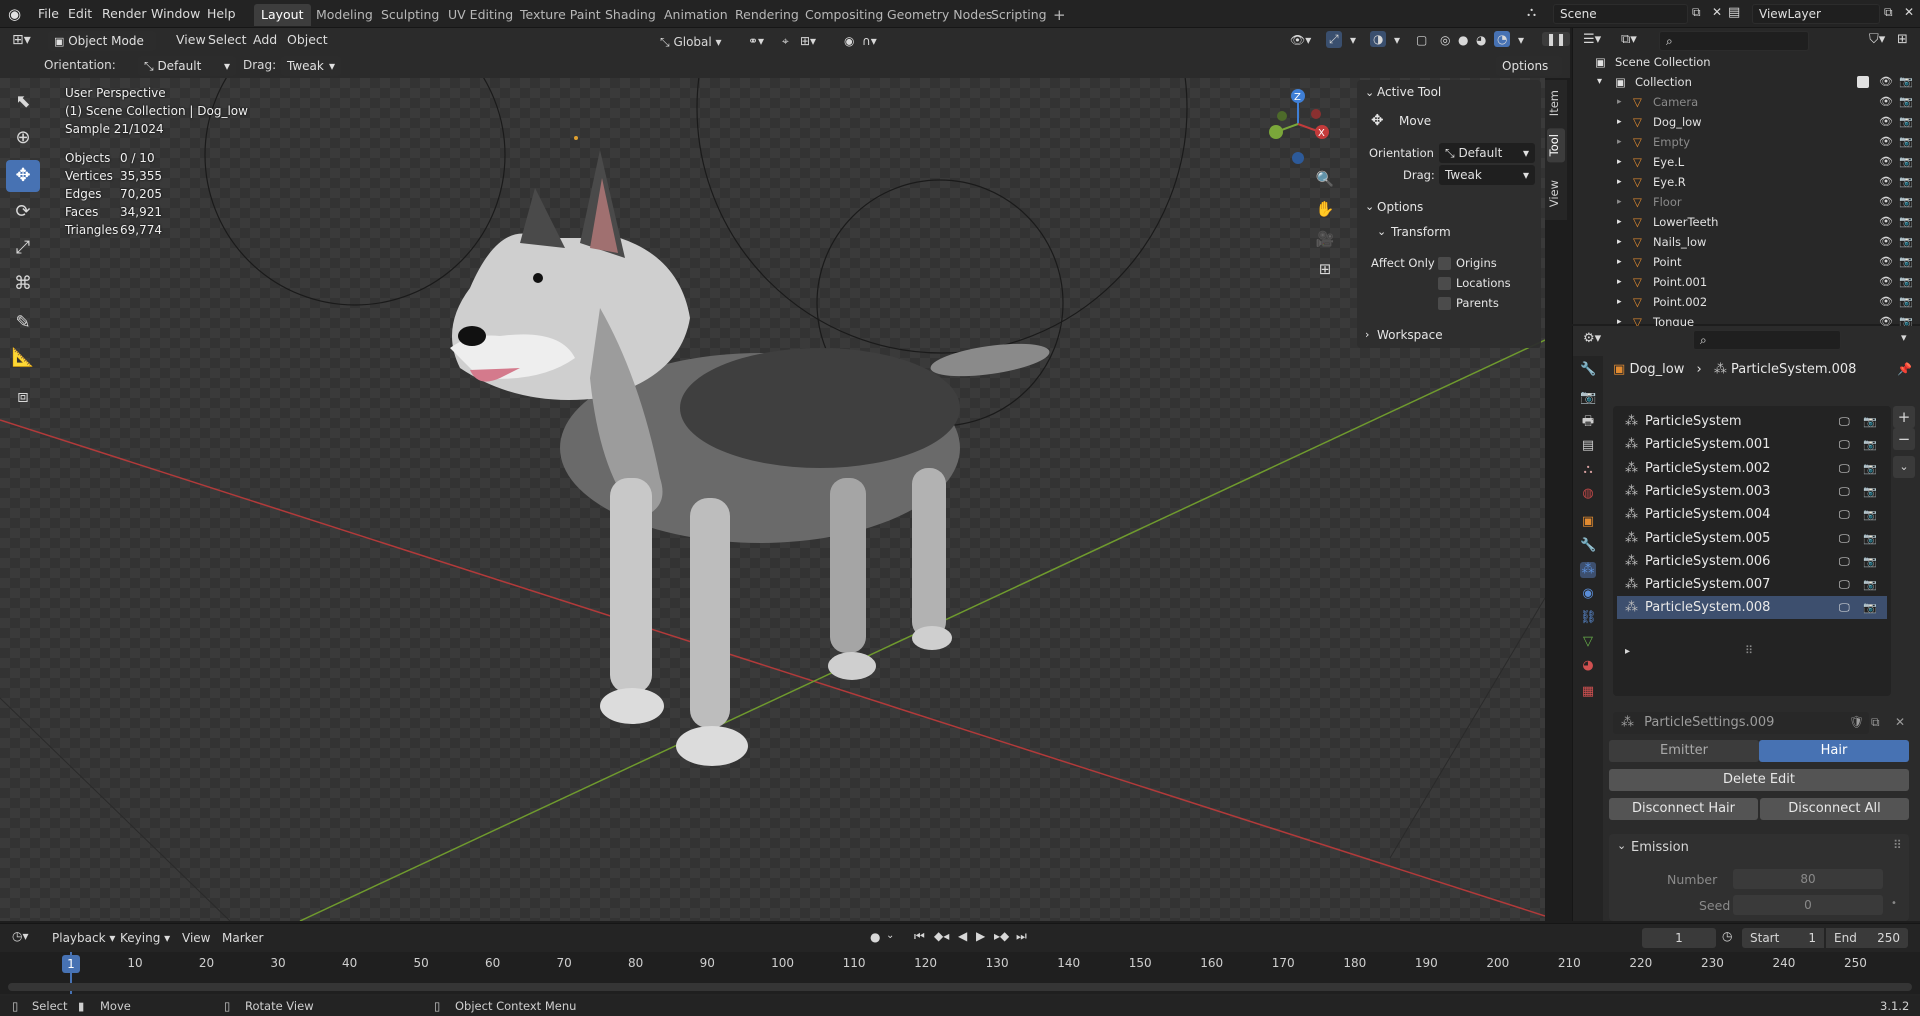 The height and width of the screenshot is (1016, 1920). What do you see at coordinates (1904, 369) in the screenshot?
I see `pin-icon: 📌` at bounding box center [1904, 369].